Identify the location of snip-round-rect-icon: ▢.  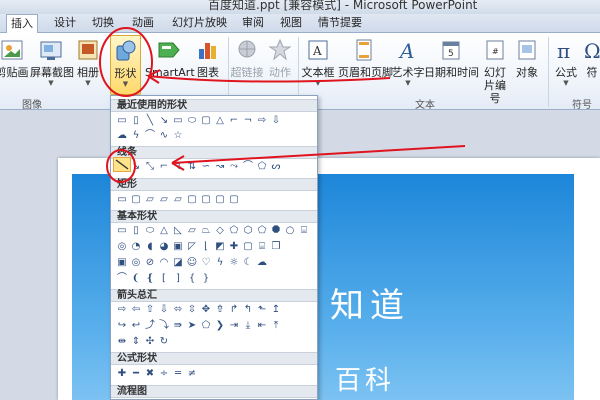
(192, 200).